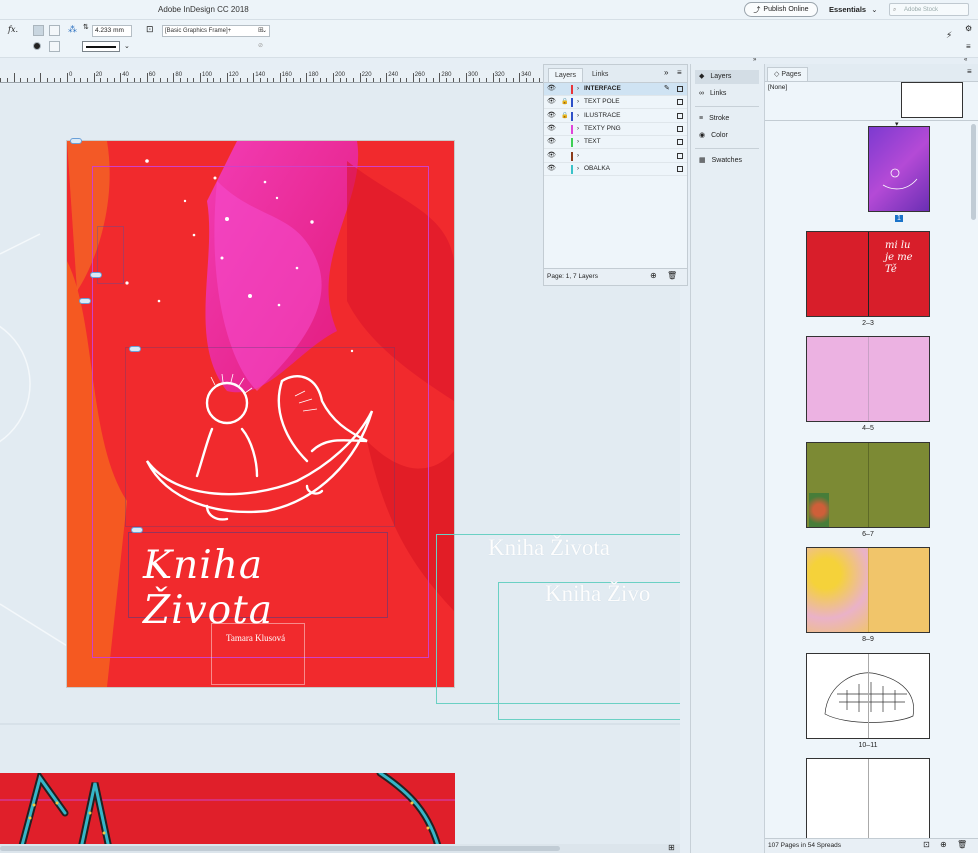  What do you see at coordinates (615, 169) in the screenshot?
I see `layer-row: 👁 › OBALKA` at bounding box center [615, 169].